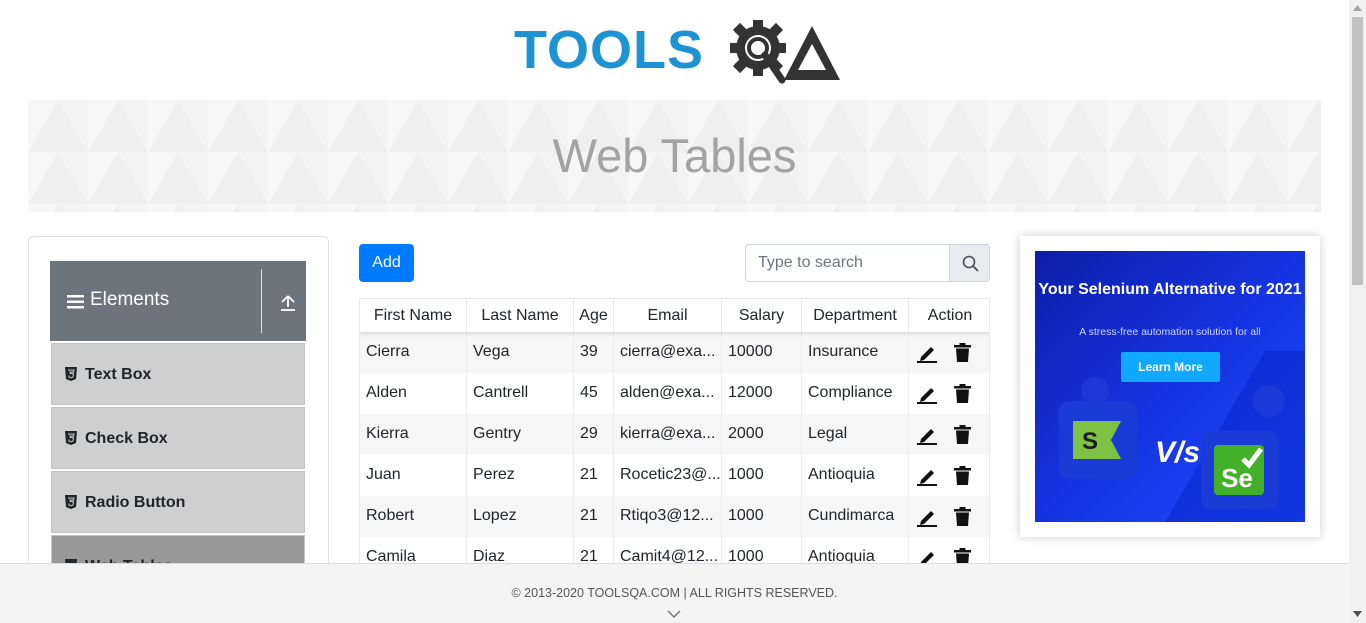 This screenshot has height=623, width=1366. What do you see at coordinates (1170, 367) in the screenshot?
I see `learn-more-button: Learn More` at bounding box center [1170, 367].